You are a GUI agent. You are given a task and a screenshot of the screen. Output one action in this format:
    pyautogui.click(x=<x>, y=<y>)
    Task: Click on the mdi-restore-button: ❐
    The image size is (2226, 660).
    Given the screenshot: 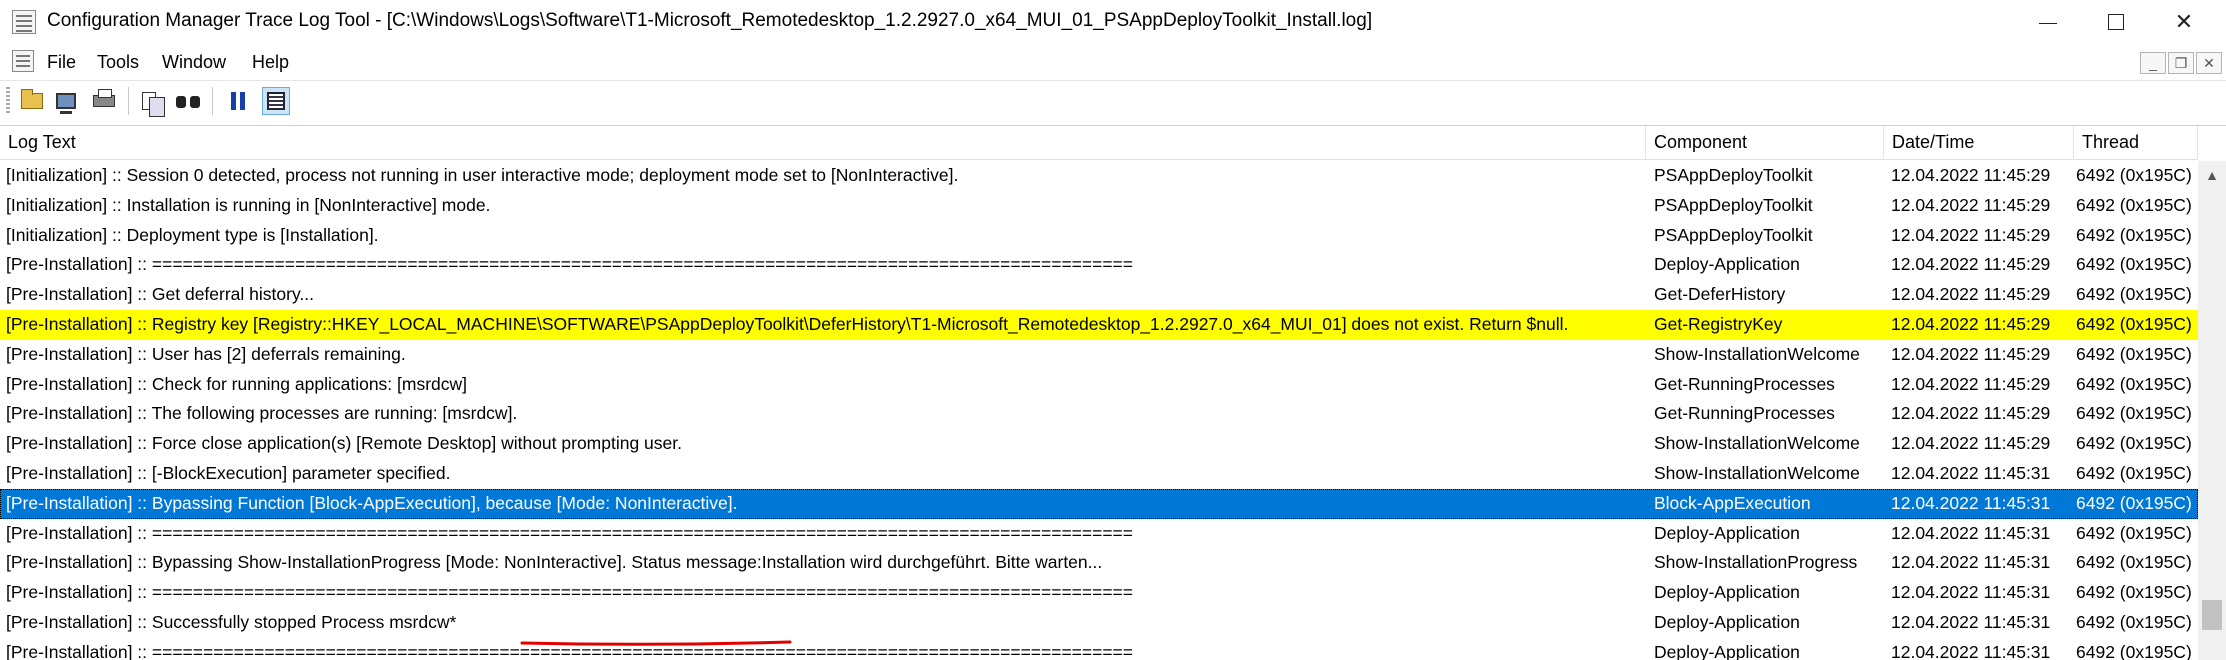 What is the action you would take?
    pyautogui.click(x=2181, y=63)
    